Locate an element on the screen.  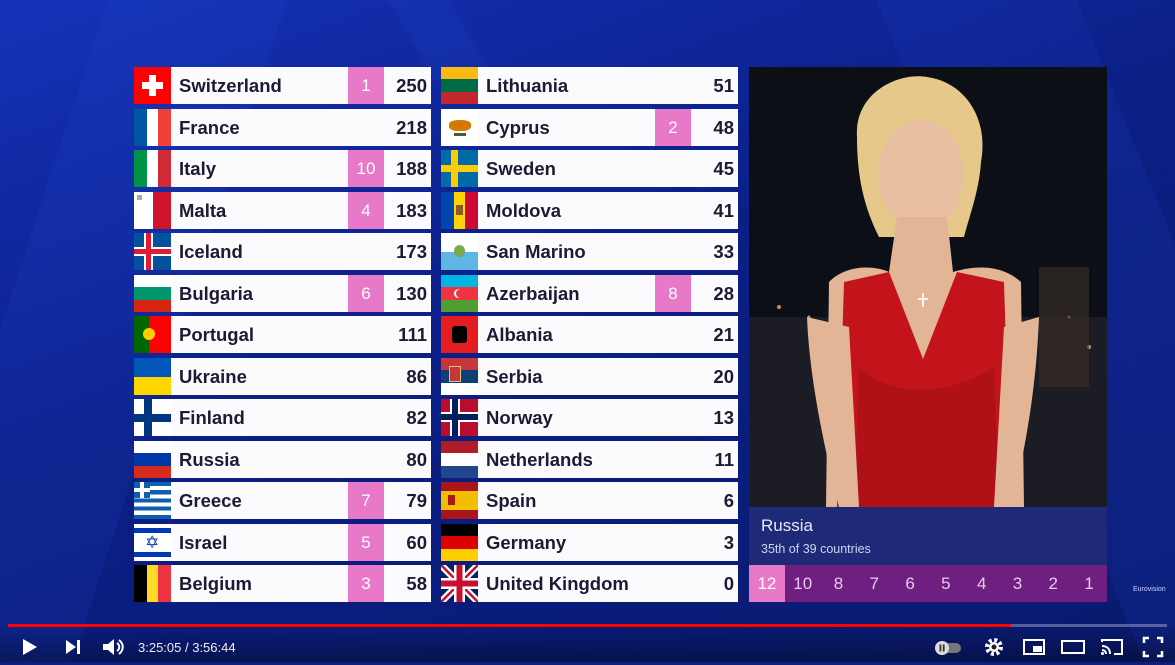
total-score: 250 is located at coordinates (411, 85).